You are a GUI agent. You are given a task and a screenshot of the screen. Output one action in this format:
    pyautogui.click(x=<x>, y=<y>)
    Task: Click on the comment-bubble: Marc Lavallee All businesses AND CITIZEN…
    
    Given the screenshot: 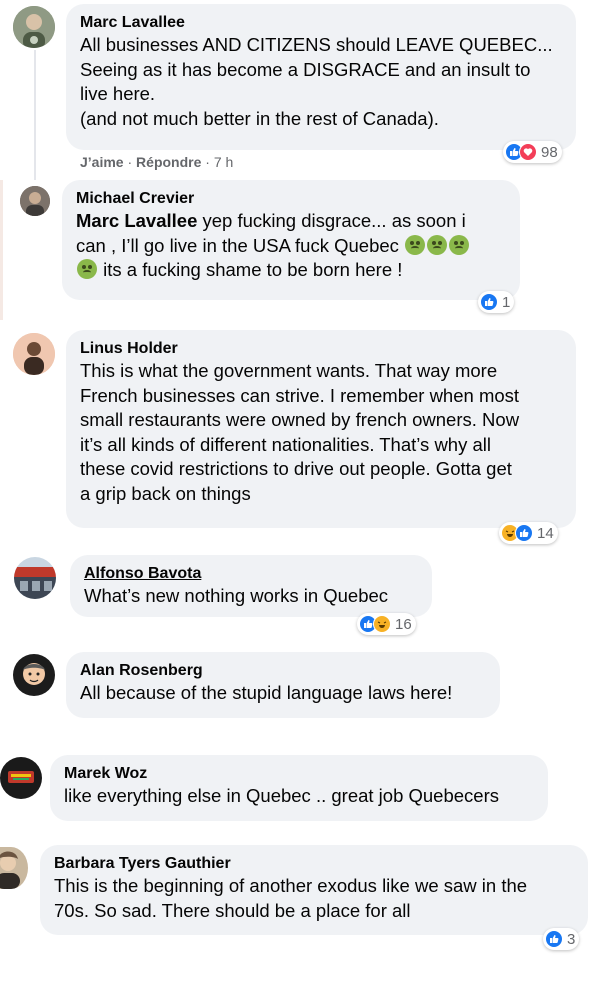 What is the action you would take?
    pyautogui.click(x=321, y=77)
    